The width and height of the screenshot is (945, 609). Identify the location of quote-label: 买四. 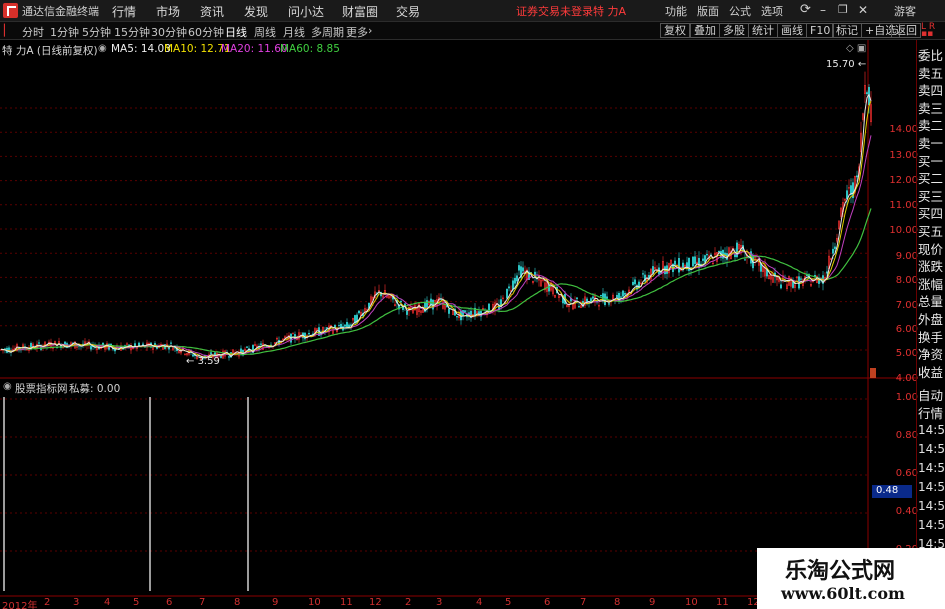
(931, 214).